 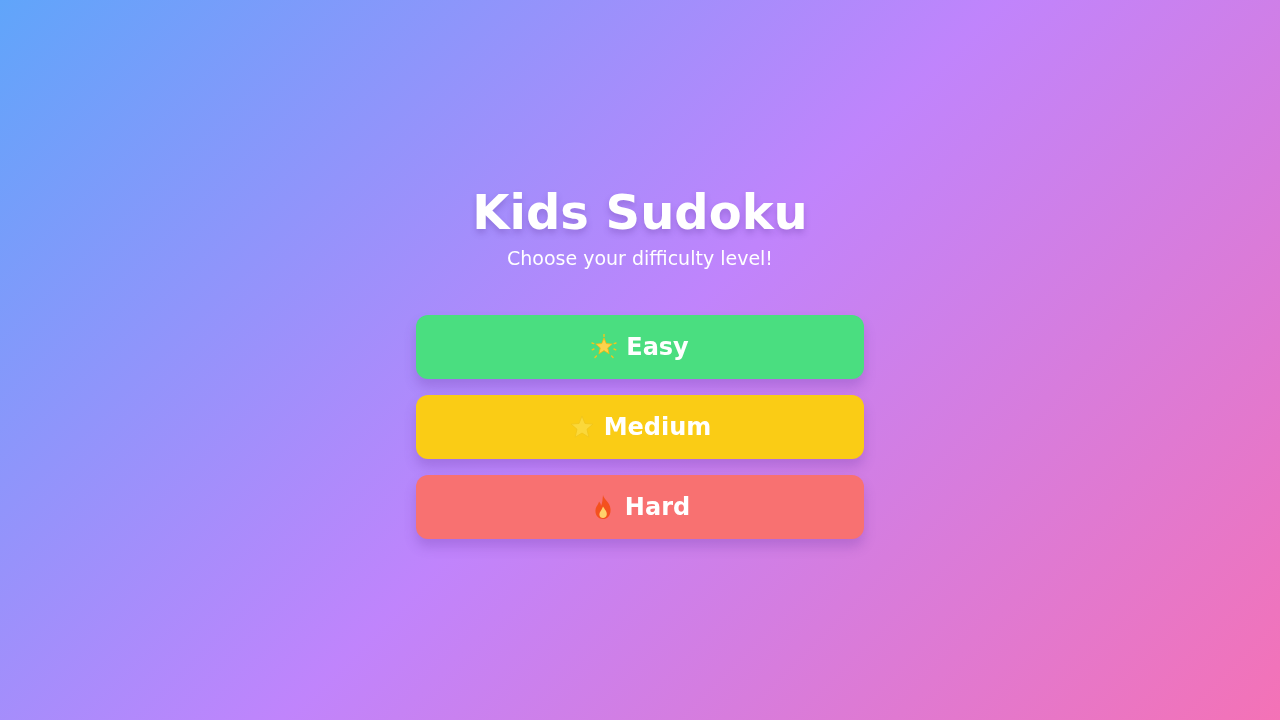 I want to click on star-icon, so click(x=581, y=426).